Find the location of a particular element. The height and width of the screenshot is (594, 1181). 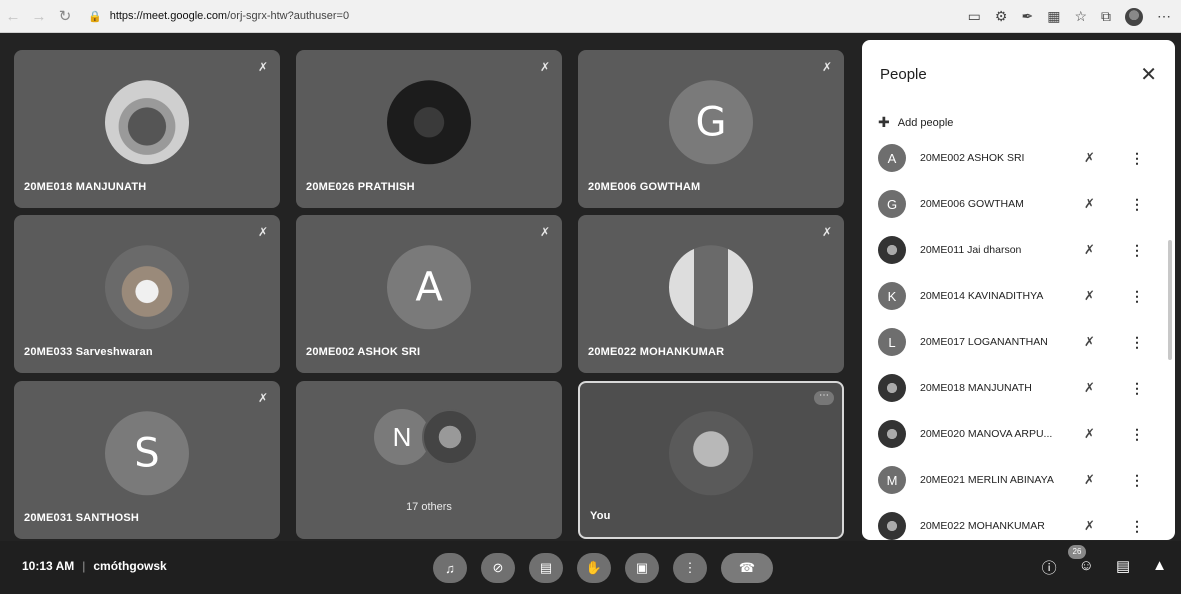

participant-name: 20ME018 MANJUNATH is located at coordinates (976, 388).